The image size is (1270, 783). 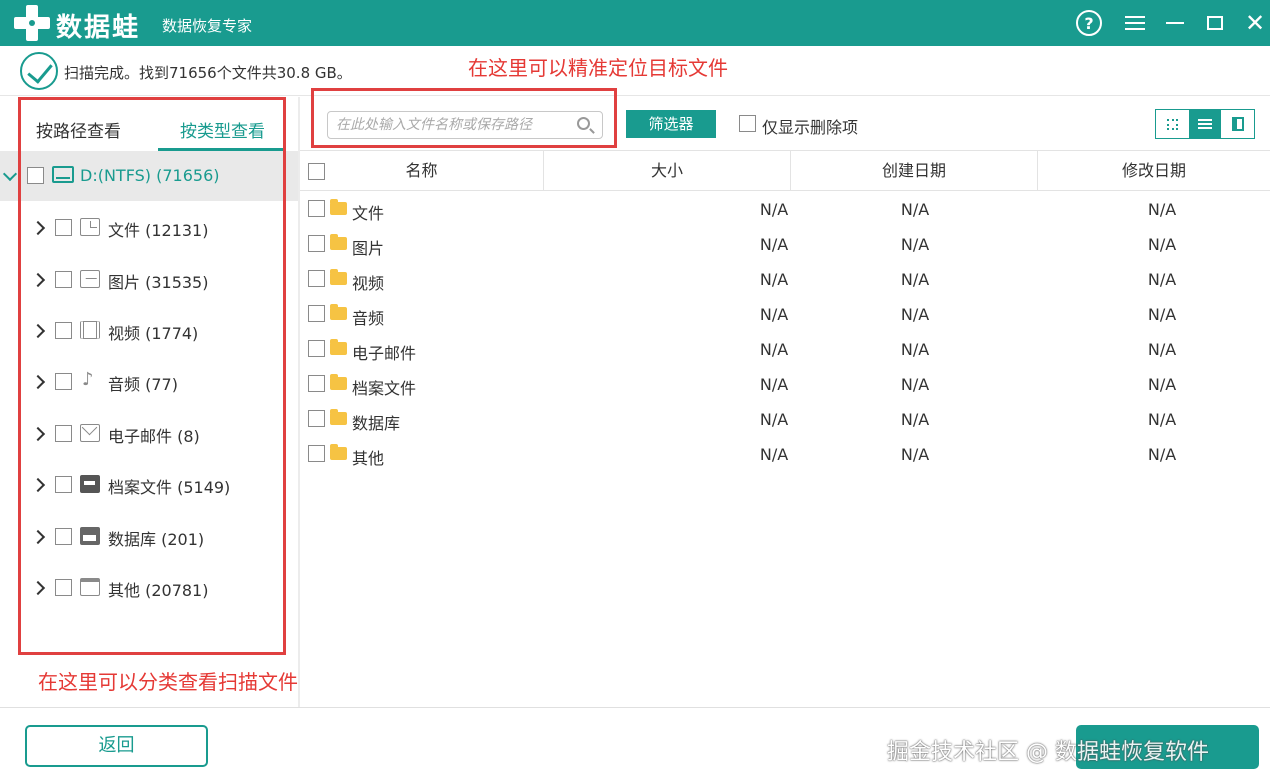 What do you see at coordinates (368, 248) in the screenshot?
I see `row-name: 图片` at bounding box center [368, 248].